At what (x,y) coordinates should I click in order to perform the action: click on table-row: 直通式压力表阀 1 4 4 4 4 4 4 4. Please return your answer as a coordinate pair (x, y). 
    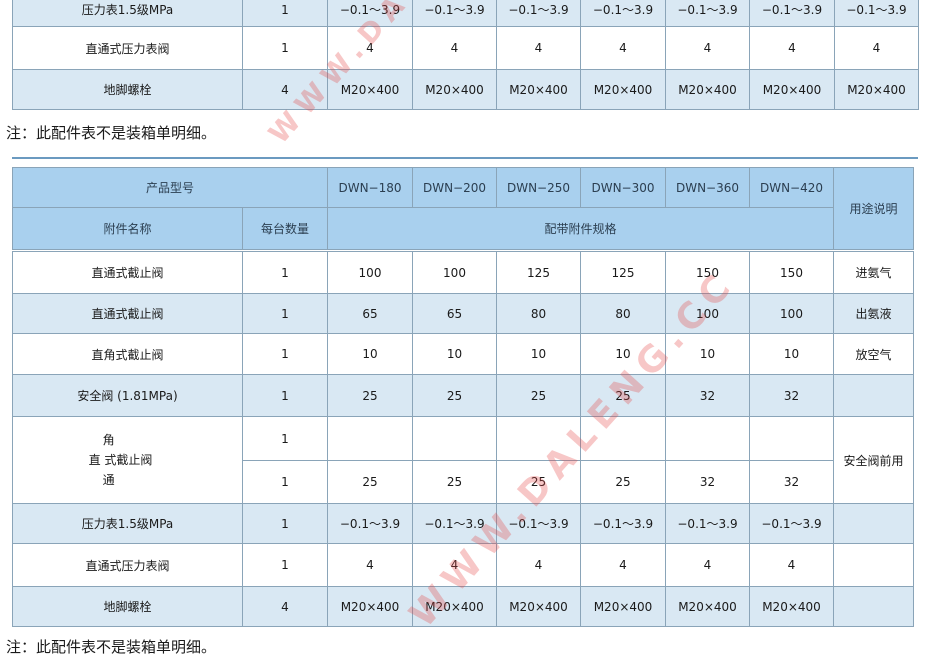
    Looking at the image, I should click on (465, 48).